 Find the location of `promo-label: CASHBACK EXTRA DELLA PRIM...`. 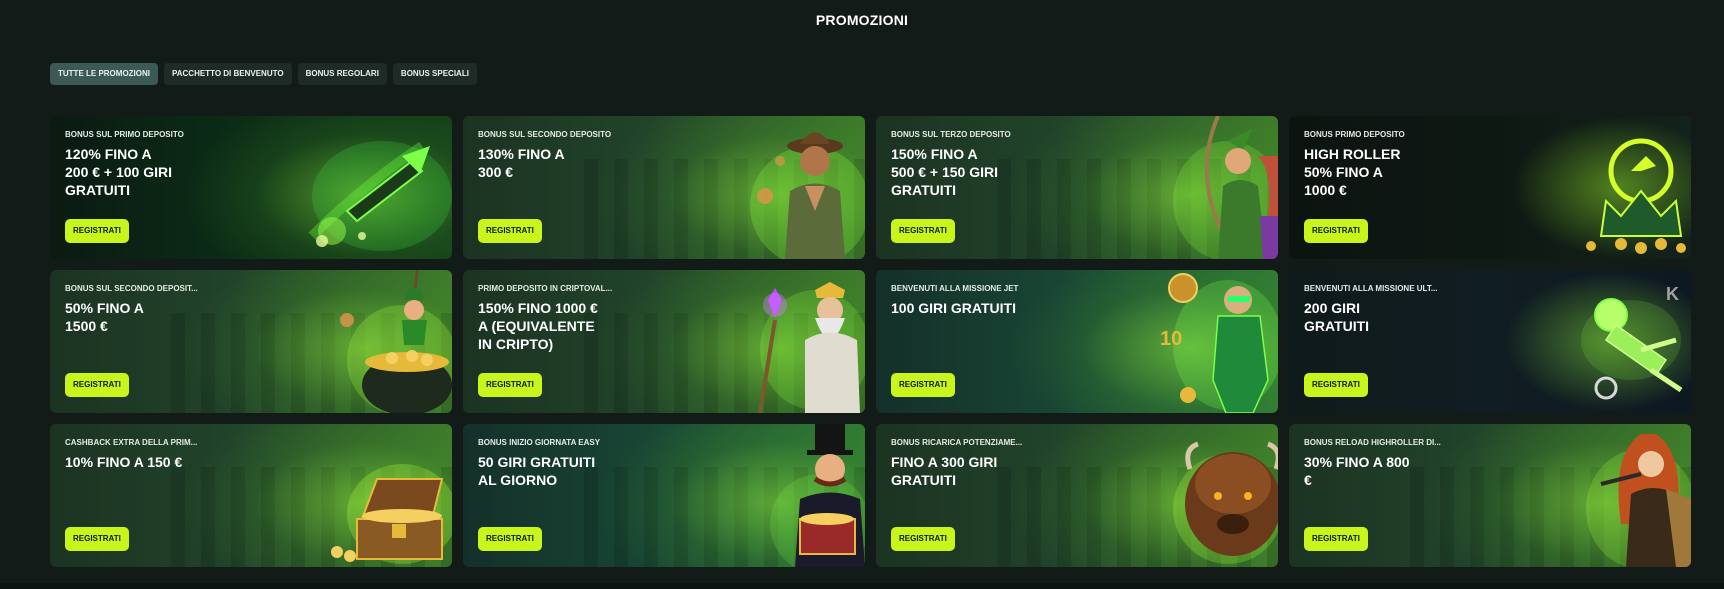

promo-label: CASHBACK EXTRA DELLA PRIM... is located at coordinates (131, 442).